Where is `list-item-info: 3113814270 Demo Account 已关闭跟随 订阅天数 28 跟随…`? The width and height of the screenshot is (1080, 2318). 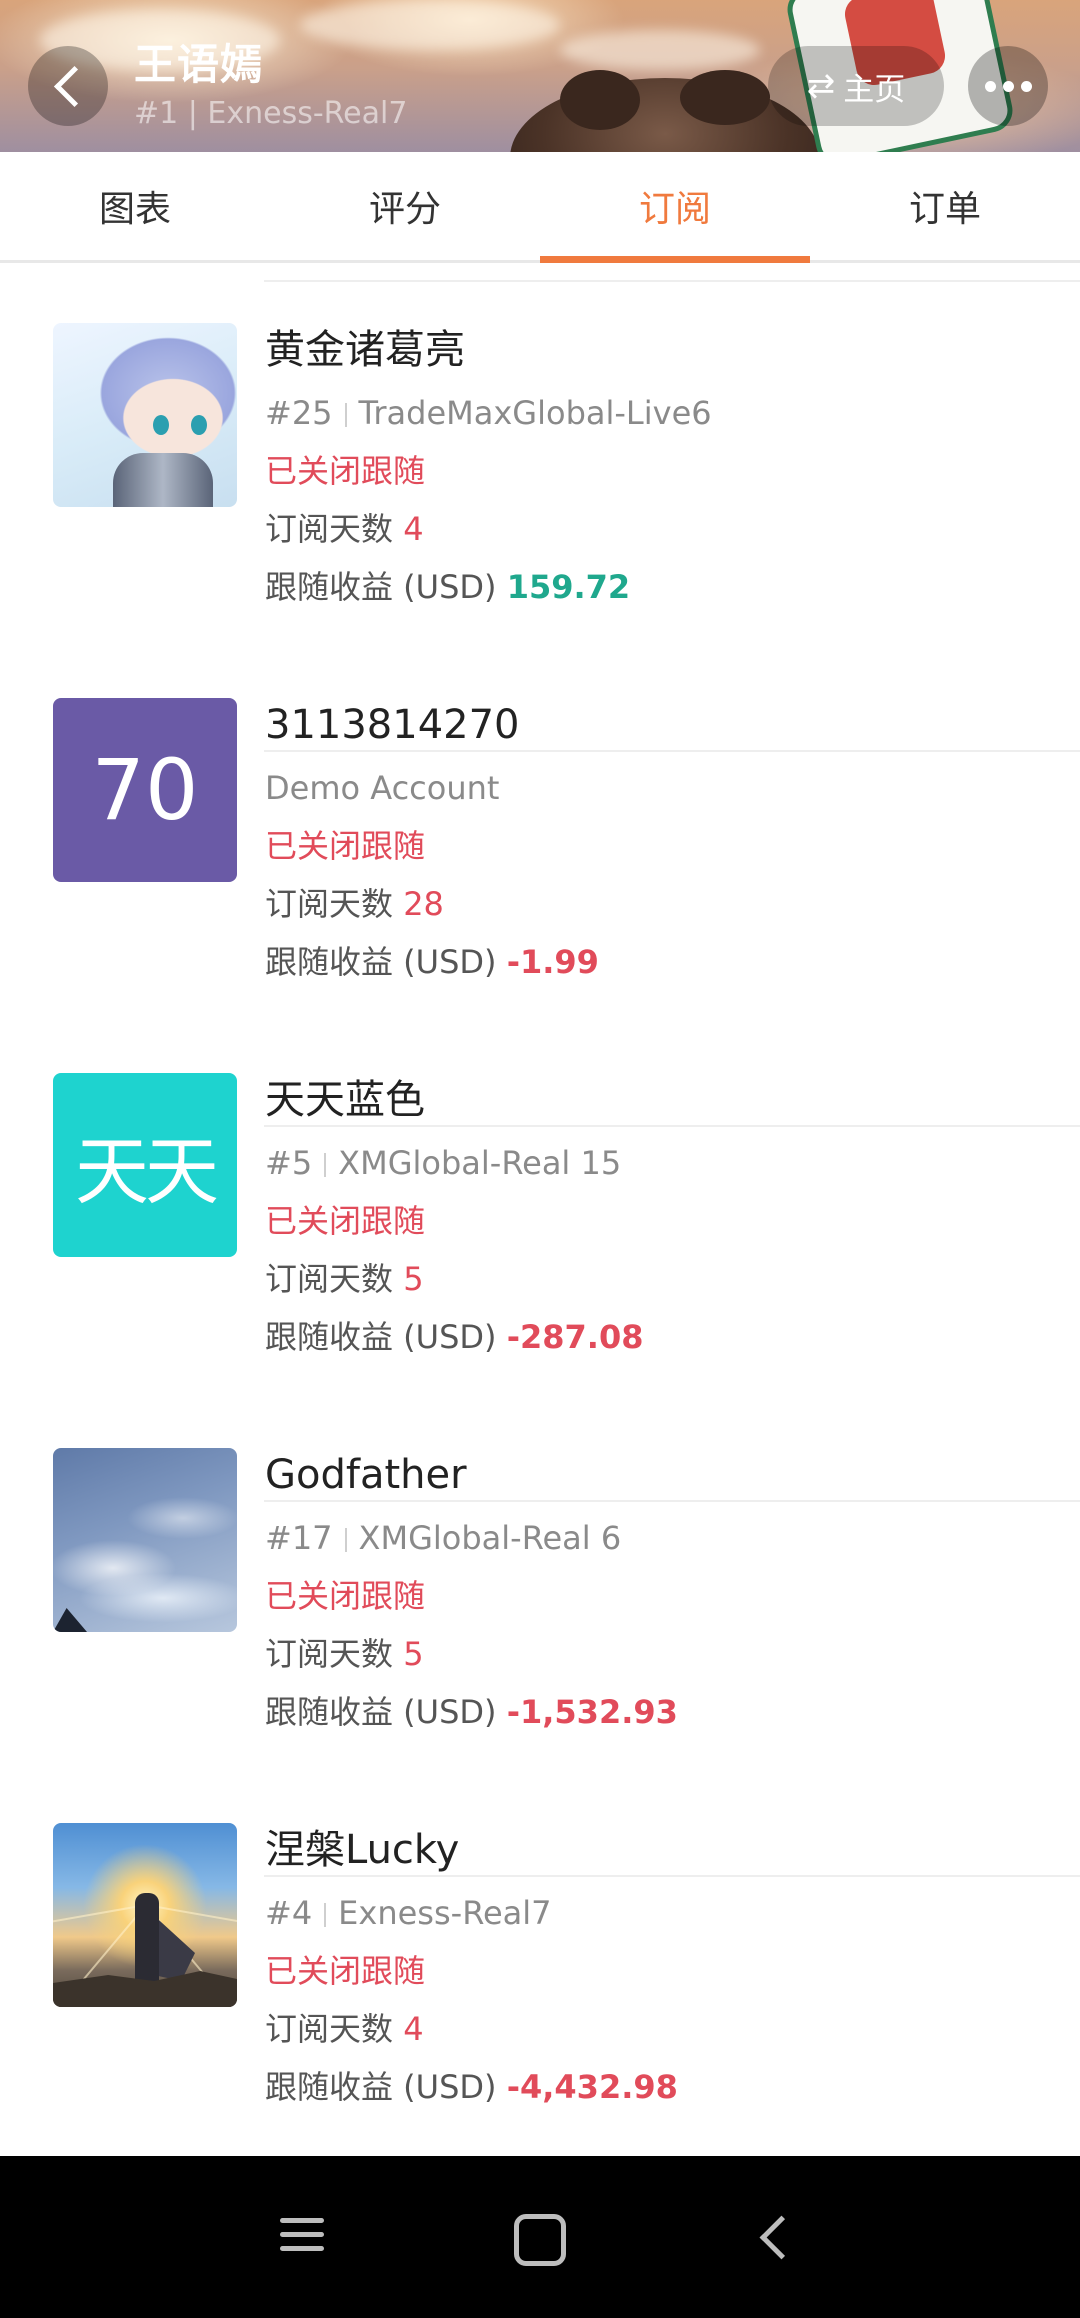
list-item-info: 3113814270 Demo Account 已关闭跟随 订阅天数 28 跟随… is located at coordinates (432, 840).